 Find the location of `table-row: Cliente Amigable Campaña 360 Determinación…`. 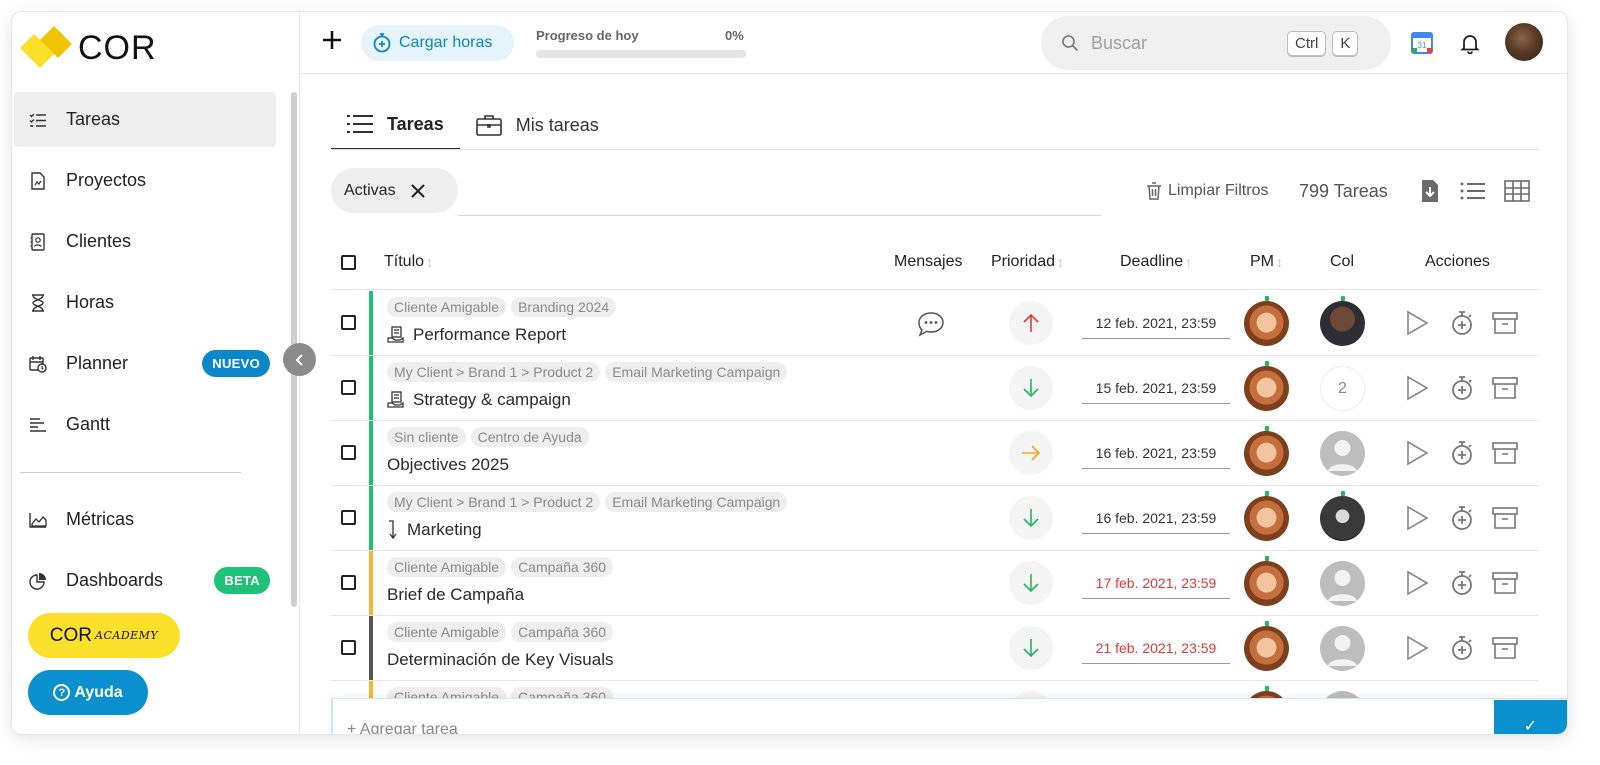

table-row: Cliente Amigable Campaña 360 Determinación… is located at coordinates (935, 648).